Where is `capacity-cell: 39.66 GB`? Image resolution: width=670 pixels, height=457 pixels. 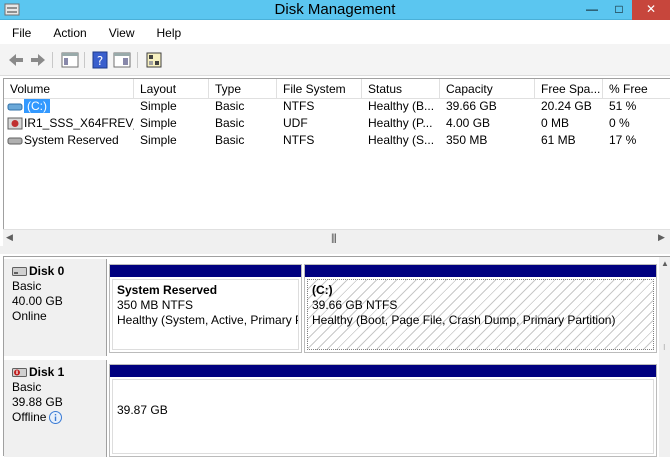
capacity-cell: 39.66 GB is located at coordinates (471, 106).